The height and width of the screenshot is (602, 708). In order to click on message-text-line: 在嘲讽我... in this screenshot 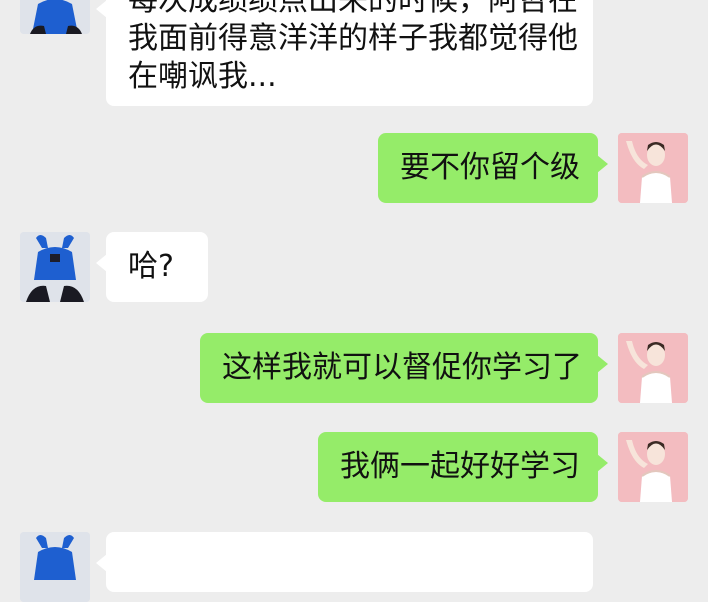, I will do `click(202, 76)`.